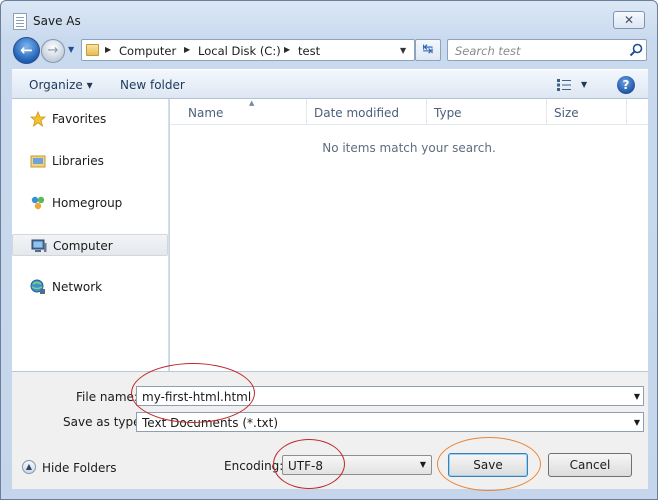 The width and height of the screenshot is (658, 500). Describe the element at coordinates (152, 85) in the screenshot. I see `new-folder-button: New folder` at that location.